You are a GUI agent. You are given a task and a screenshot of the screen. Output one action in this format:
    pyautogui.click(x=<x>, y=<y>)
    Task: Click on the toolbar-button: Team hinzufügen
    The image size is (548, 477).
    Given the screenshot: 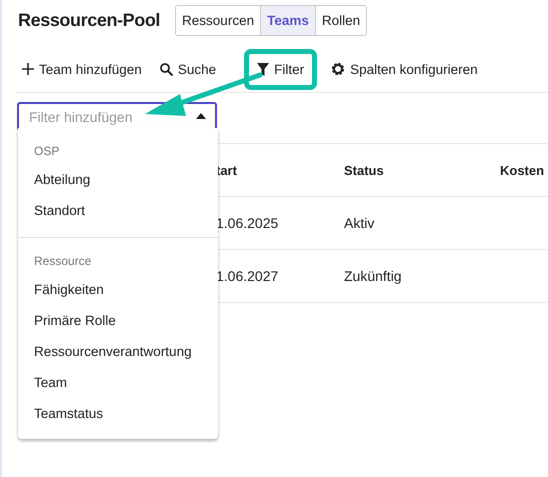 What is the action you would take?
    pyautogui.click(x=82, y=69)
    